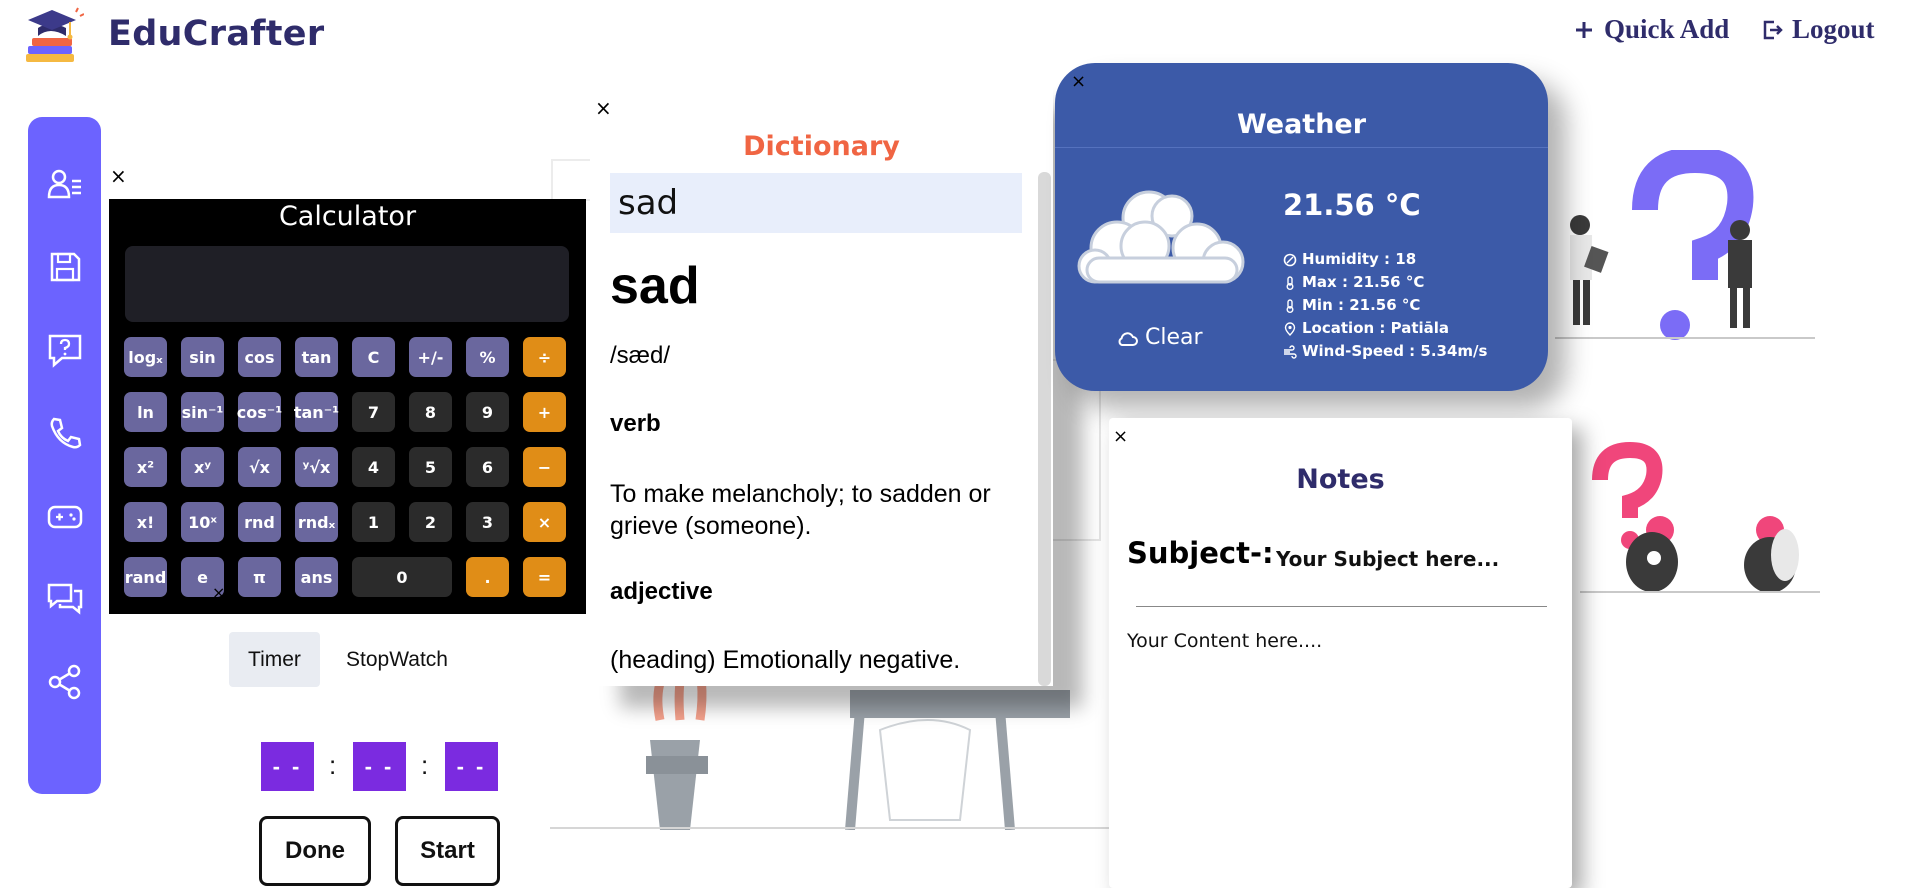 This screenshot has height=888, width=1918. I want to click on quick-add-button: Quick Add, so click(1650, 29).